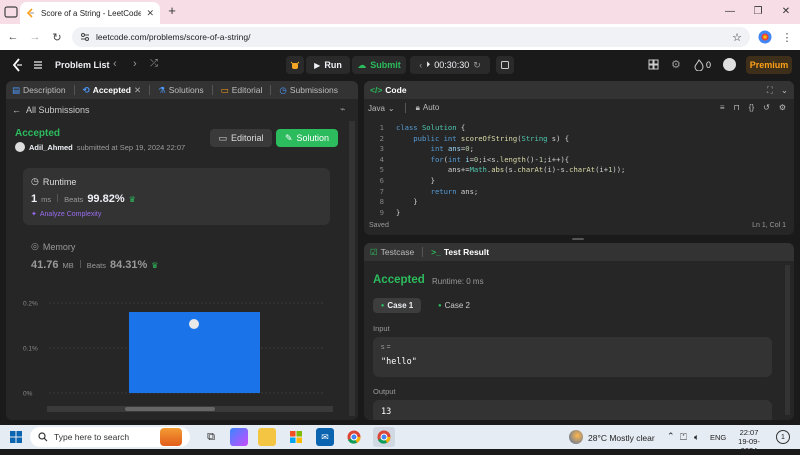 Image resolution: width=800 pixels, height=455 pixels. What do you see at coordinates (112, 90) in the screenshot?
I see `tab-accepted: ⟲ Accepted ✕` at bounding box center [112, 90].